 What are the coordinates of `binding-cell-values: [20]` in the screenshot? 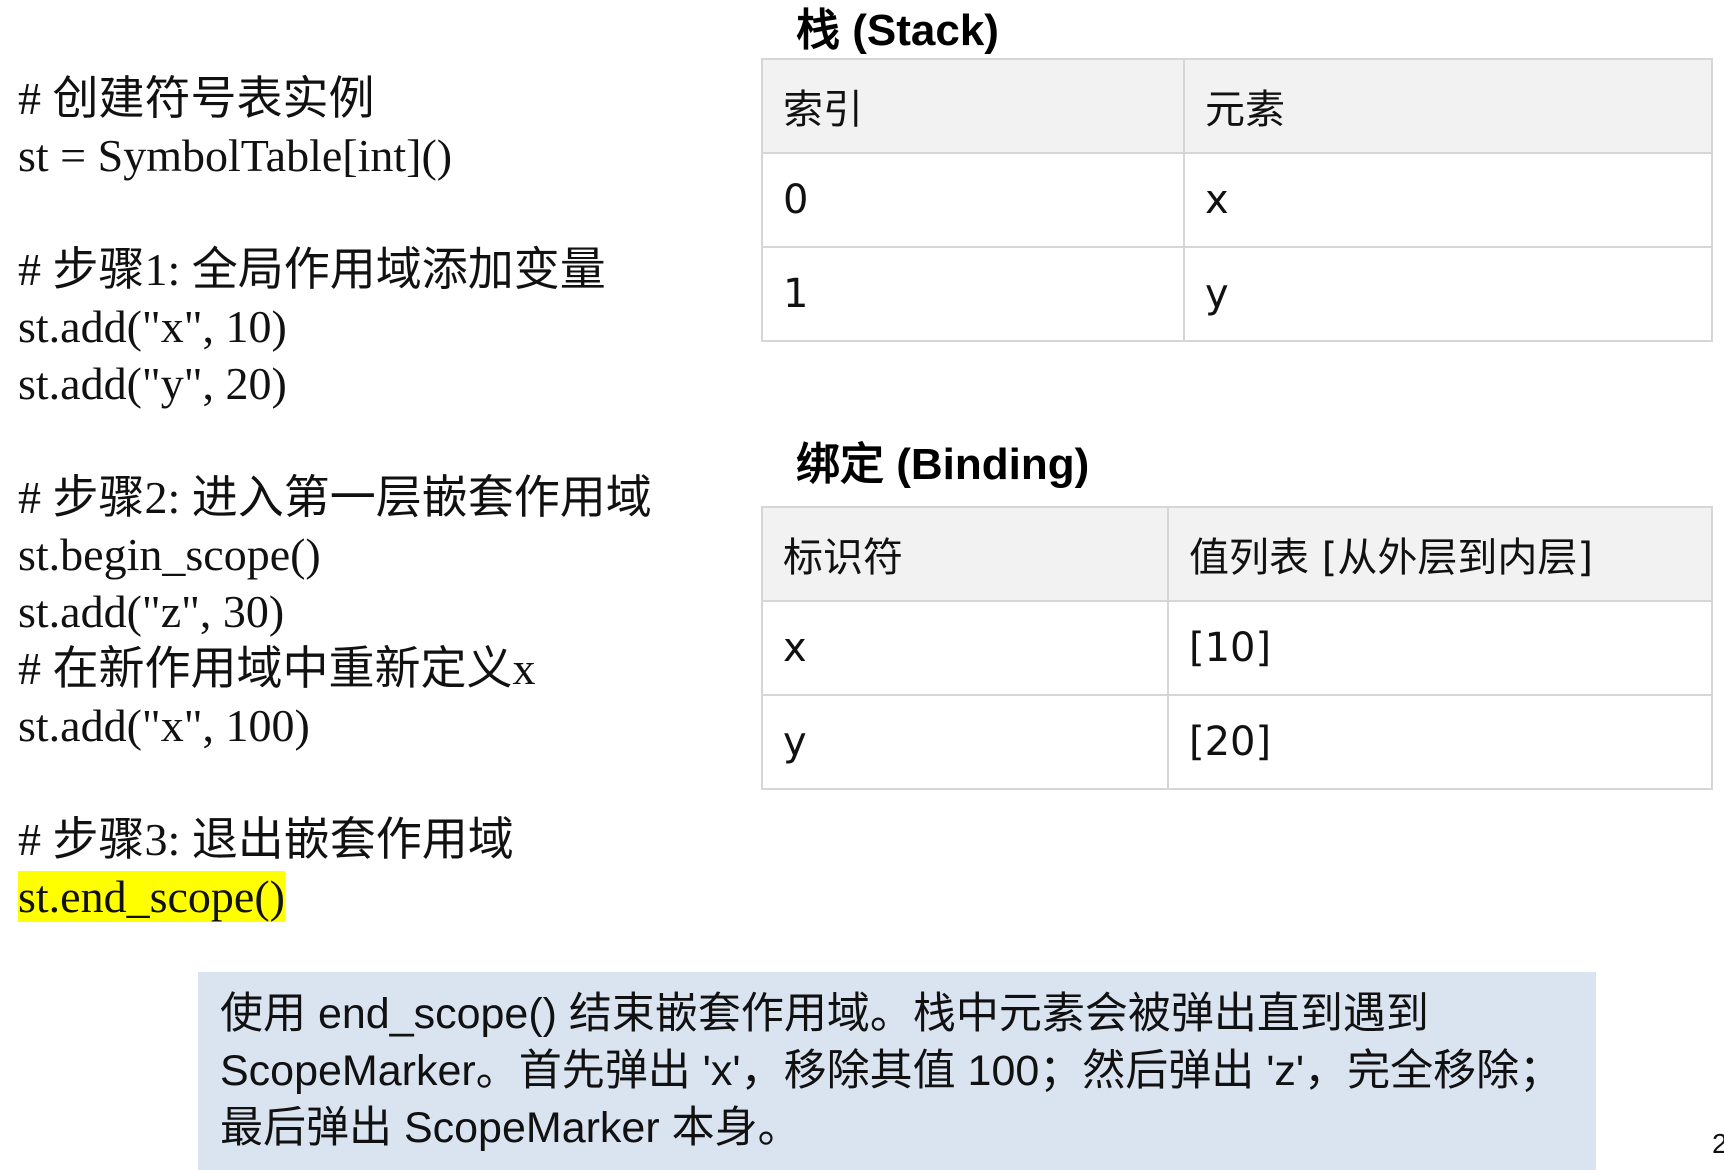 It's located at (1440, 742).